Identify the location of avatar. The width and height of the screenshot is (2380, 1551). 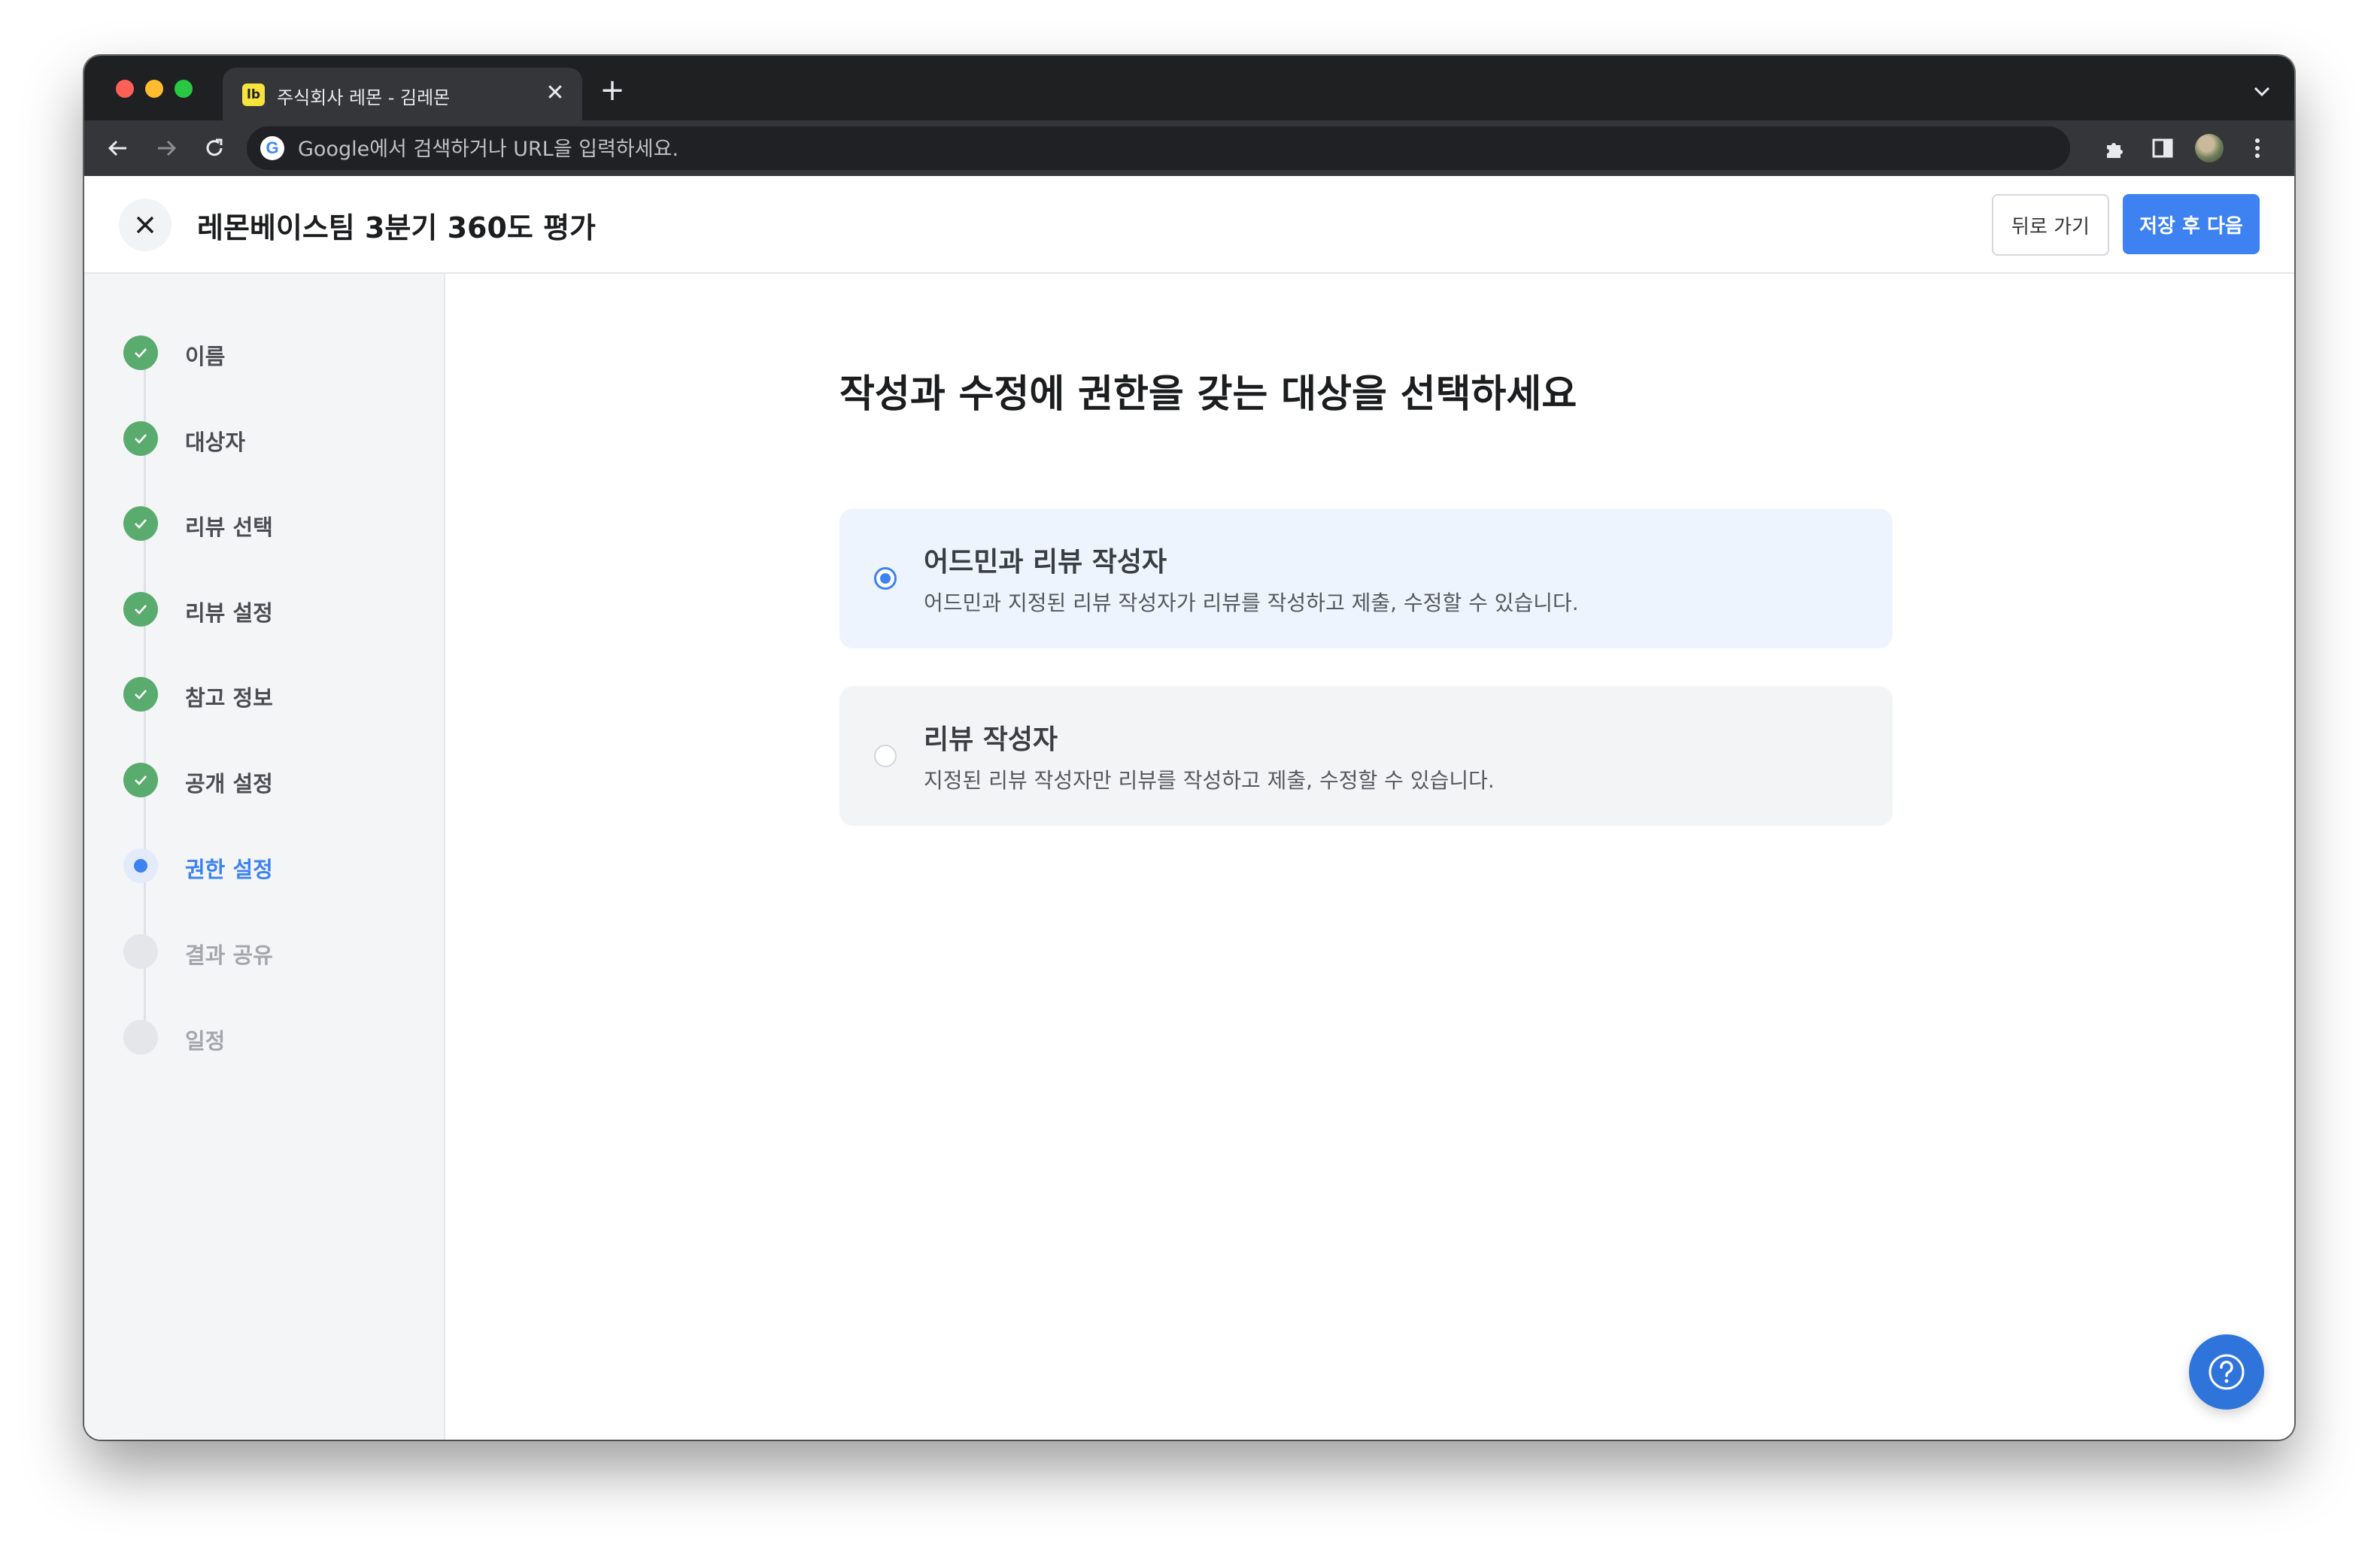
(2209, 148).